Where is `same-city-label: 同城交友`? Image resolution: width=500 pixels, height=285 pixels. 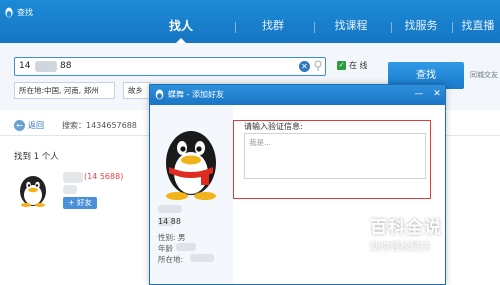 same-city-label: 同城交友 is located at coordinates (484, 75).